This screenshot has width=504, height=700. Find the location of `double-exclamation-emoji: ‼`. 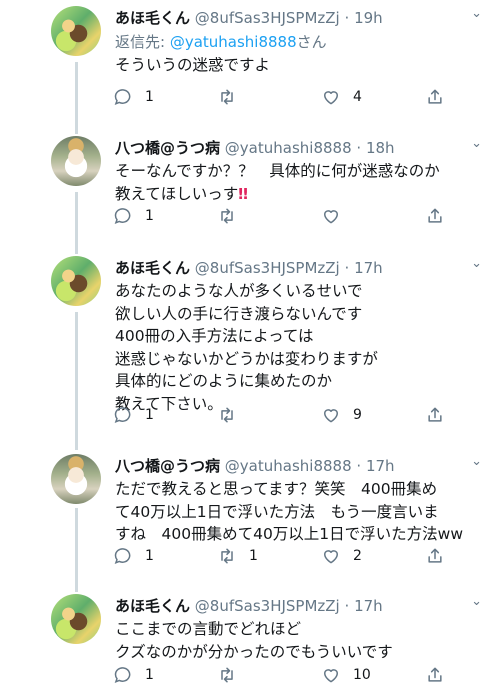

double-exclamation-emoji: ‼ is located at coordinates (243, 193).